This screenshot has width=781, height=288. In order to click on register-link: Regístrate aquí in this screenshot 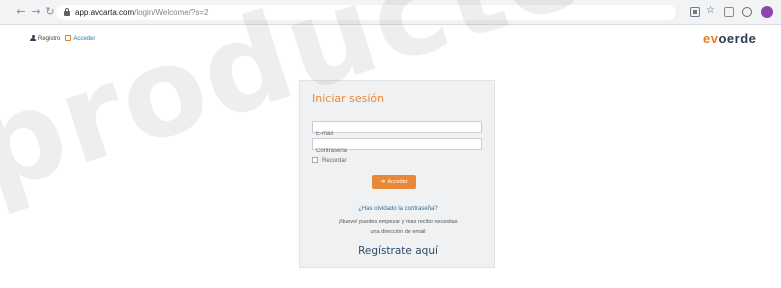, I will do `click(398, 251)`.